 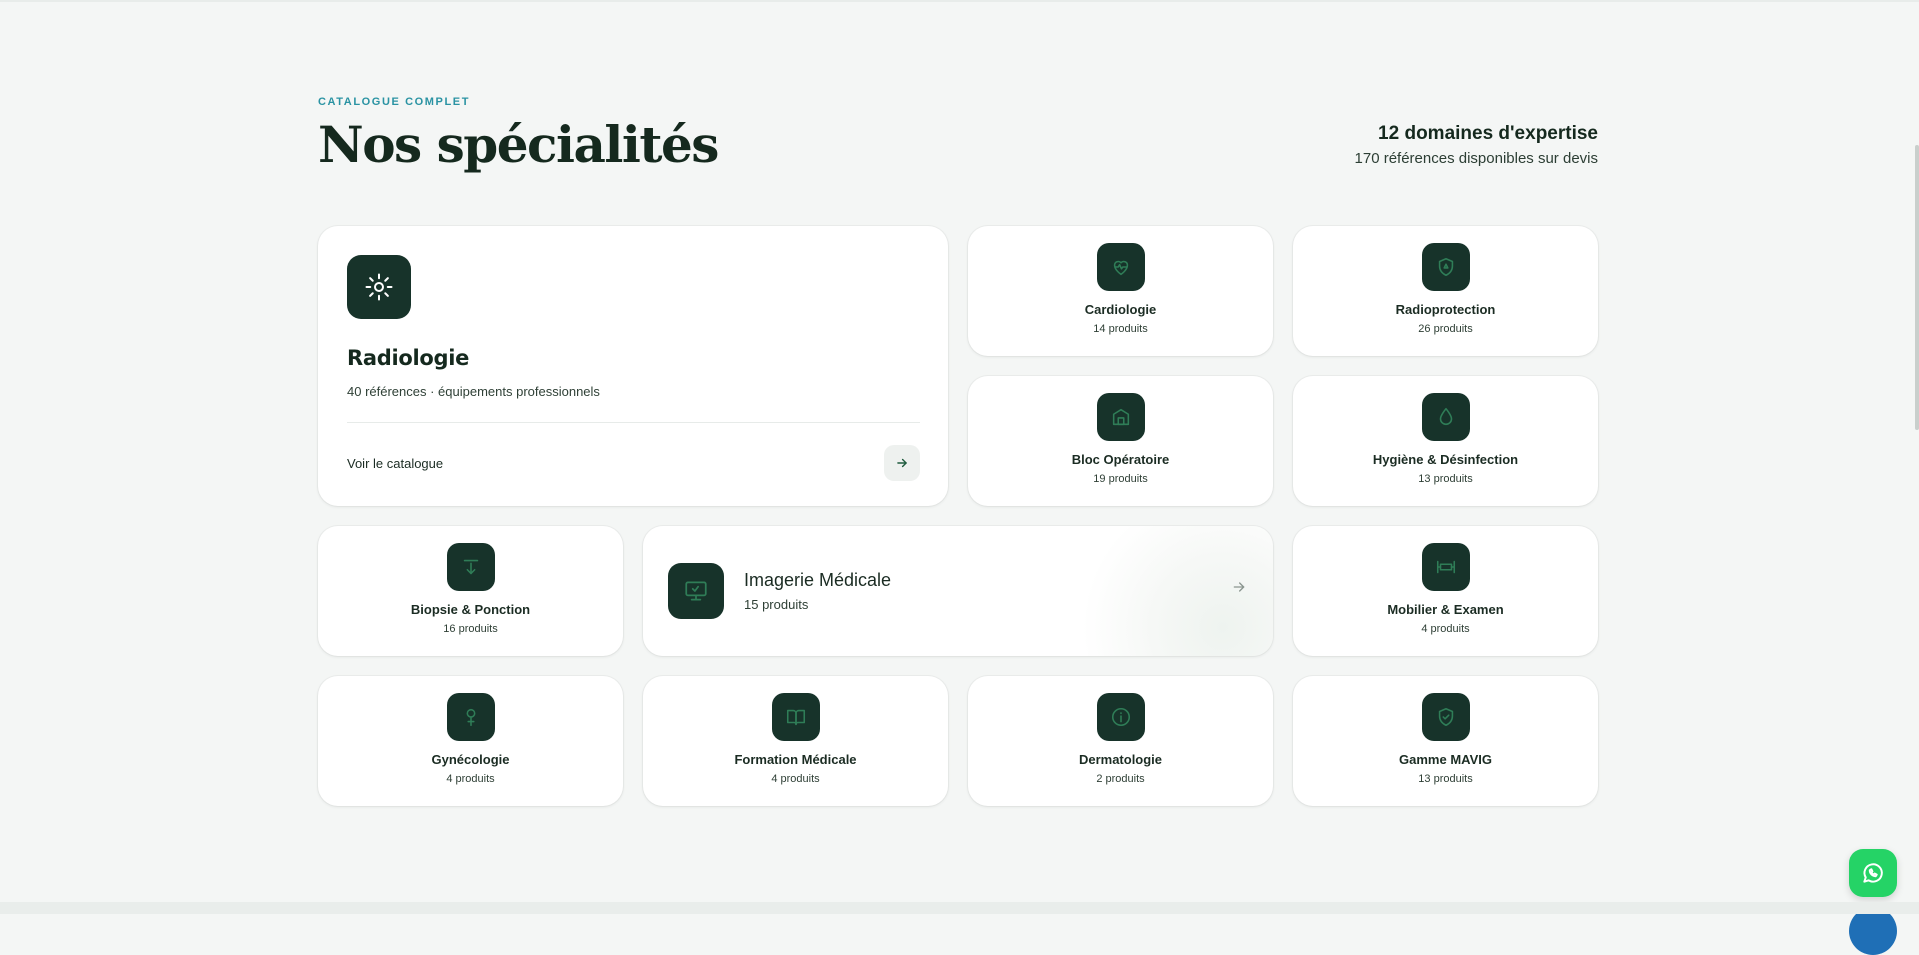 I want to click on droplet-icon, so click(x=1445, y=417).